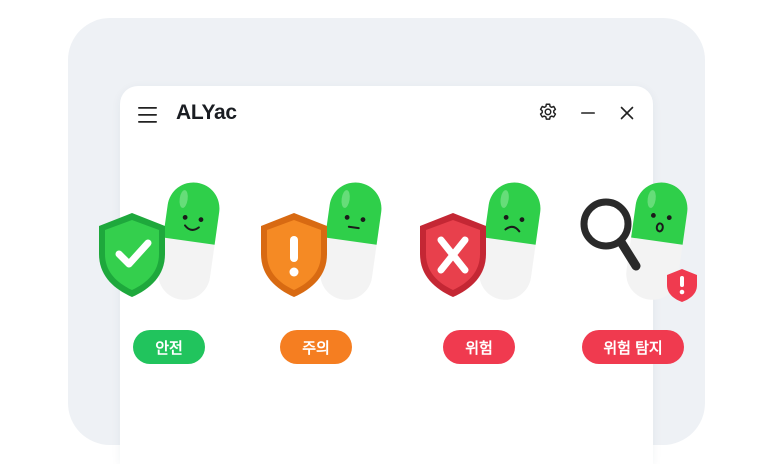  I want to click on magnifier-detection-icon, so click(638, 242).